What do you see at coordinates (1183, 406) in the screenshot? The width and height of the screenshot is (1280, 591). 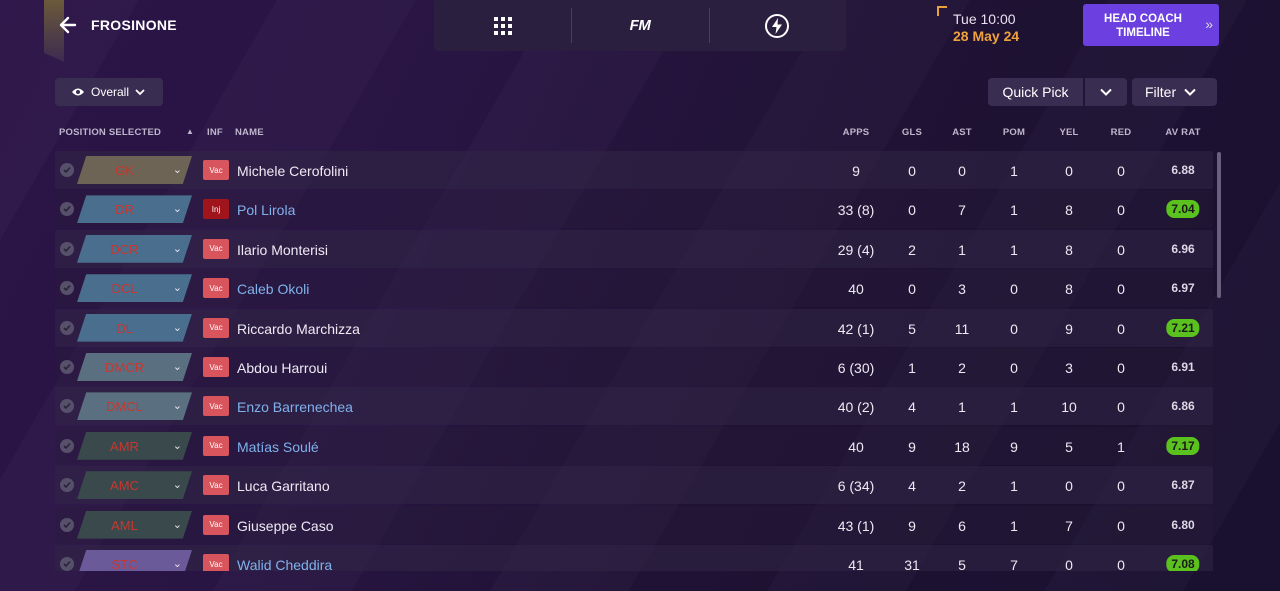 I see `average-rating-value: 6.86` at bounding box center [1183, 406].